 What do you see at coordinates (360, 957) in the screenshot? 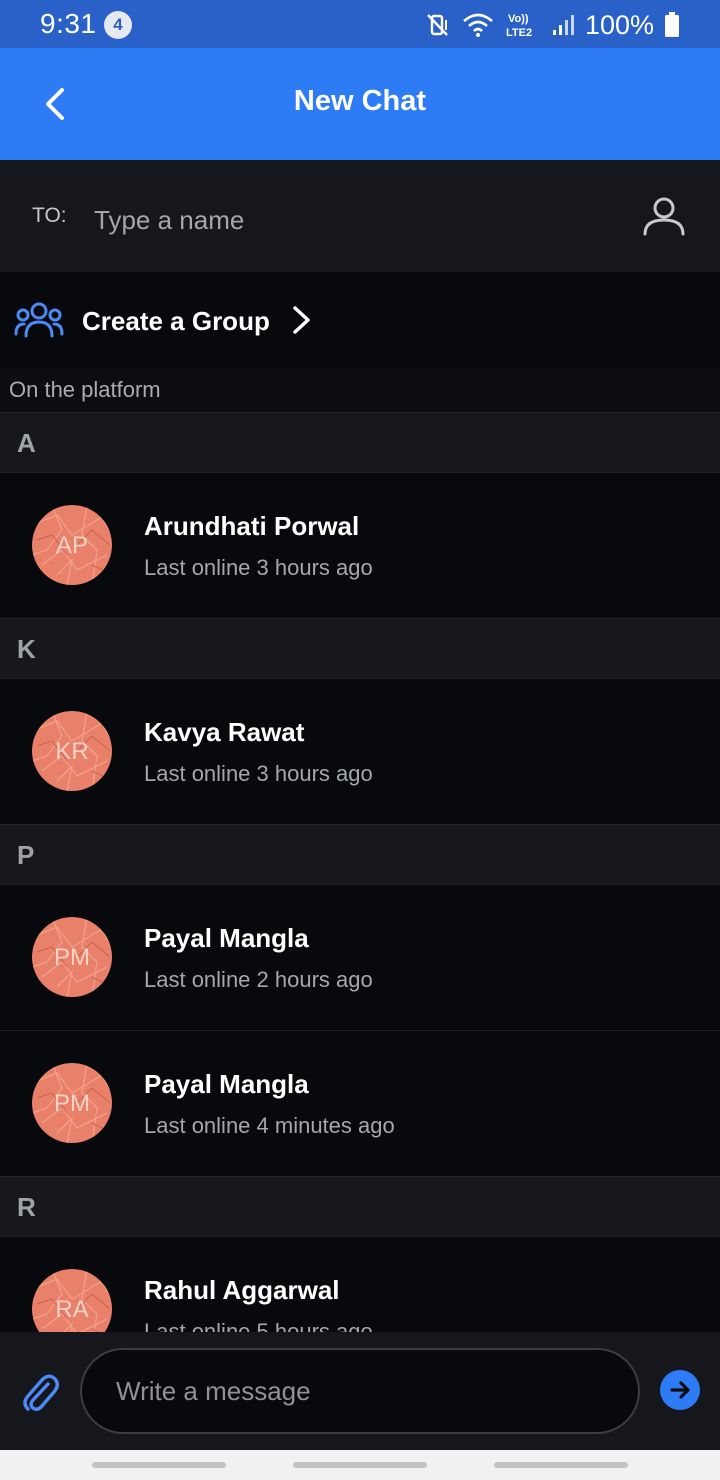
I see `contact-row: PM Payal Mangla Last online 2 hours ago` at bounding box center [360, 957].